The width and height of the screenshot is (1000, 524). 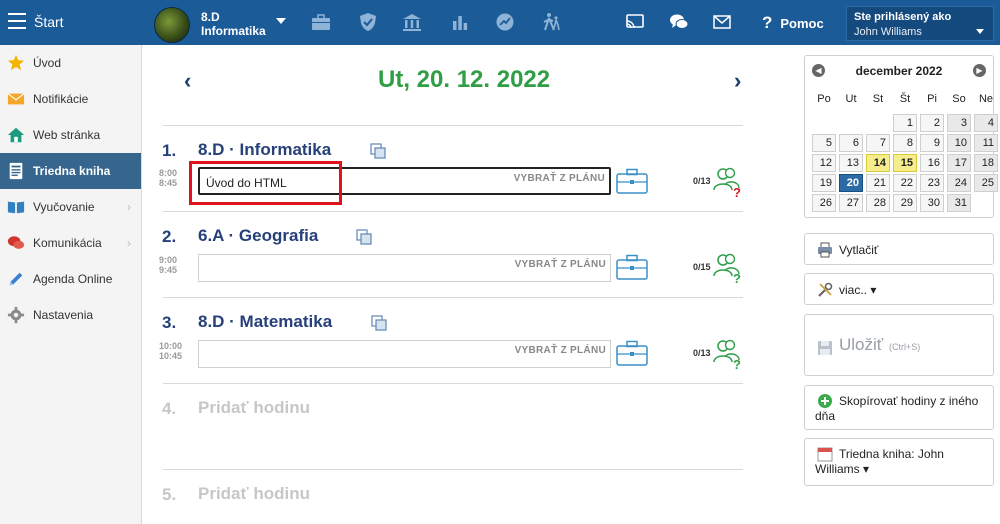 What do you see at coordinates (129, 207) in the screenshot?
I see `chevron-right-icon: ›` at bounding box center [129, 207].